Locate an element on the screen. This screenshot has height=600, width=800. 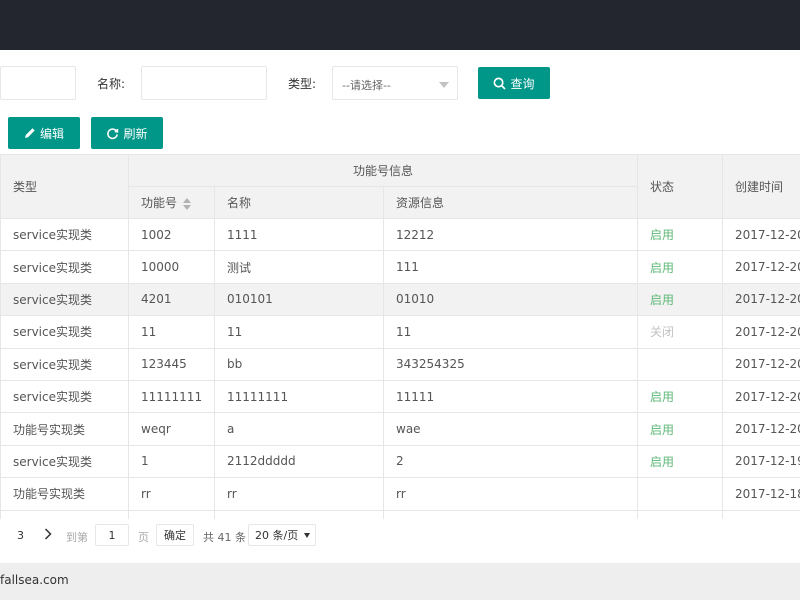
next-page-icon is located at coordinates (48, 535).